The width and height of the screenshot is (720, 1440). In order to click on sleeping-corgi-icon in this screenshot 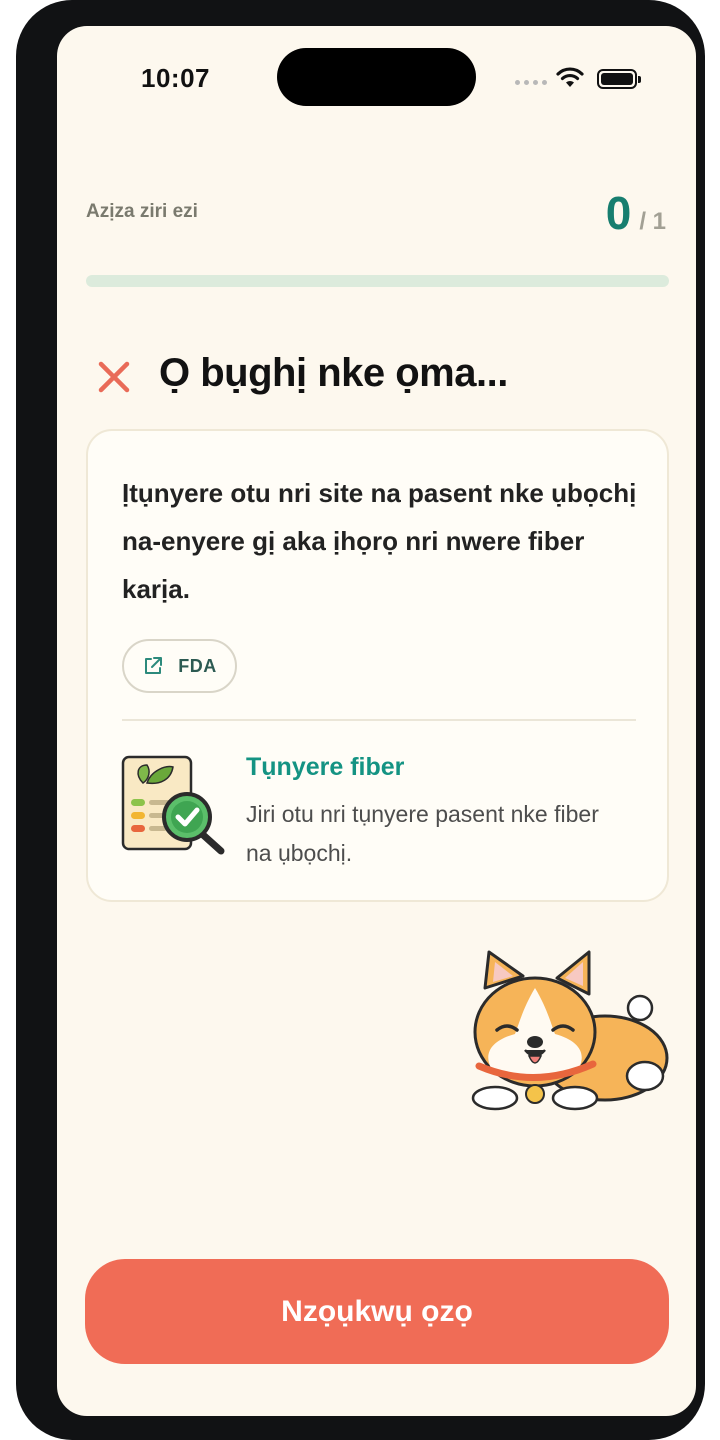, I will do `click(570, 1030)`.